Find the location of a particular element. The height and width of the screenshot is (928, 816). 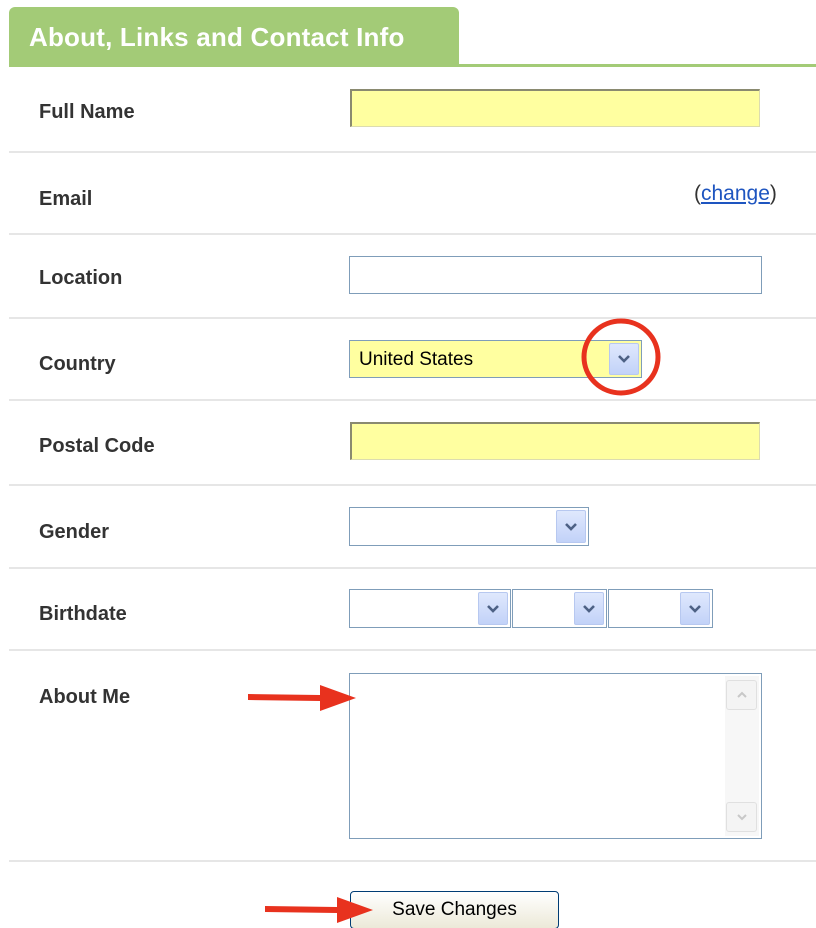

about-me-scrollbar is located at coordinates (742, 756).